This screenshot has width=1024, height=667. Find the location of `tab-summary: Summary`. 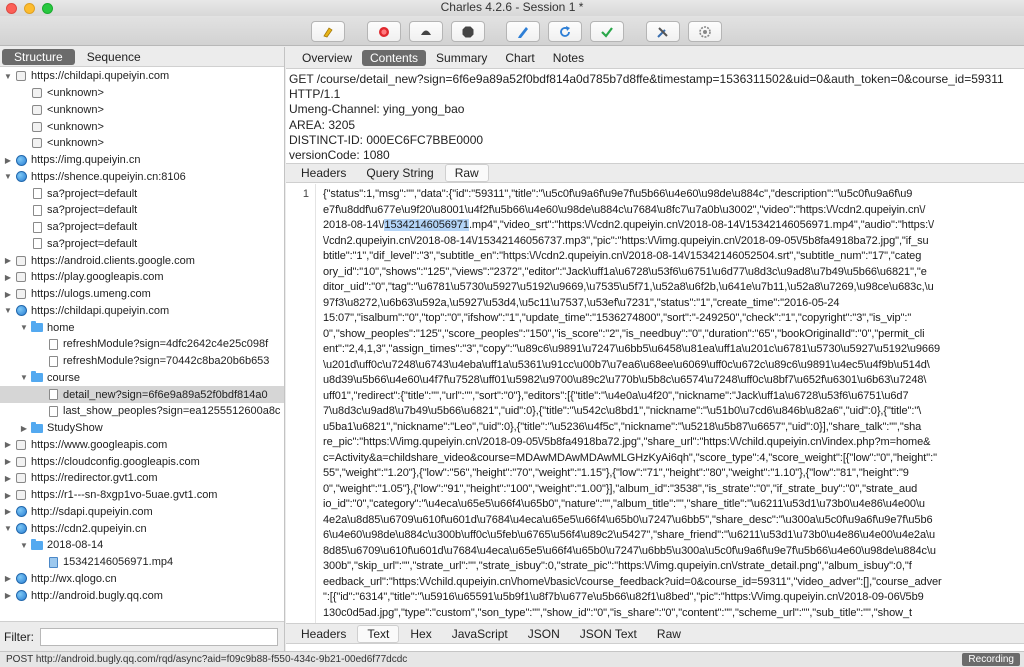

tab-summary: Summary is located at coordinates (461, 58).